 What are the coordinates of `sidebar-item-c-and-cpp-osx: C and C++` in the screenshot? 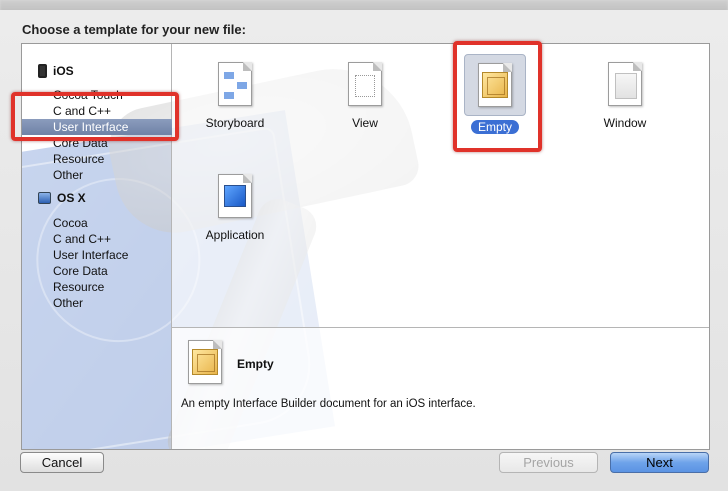 It's located at (97, 239).